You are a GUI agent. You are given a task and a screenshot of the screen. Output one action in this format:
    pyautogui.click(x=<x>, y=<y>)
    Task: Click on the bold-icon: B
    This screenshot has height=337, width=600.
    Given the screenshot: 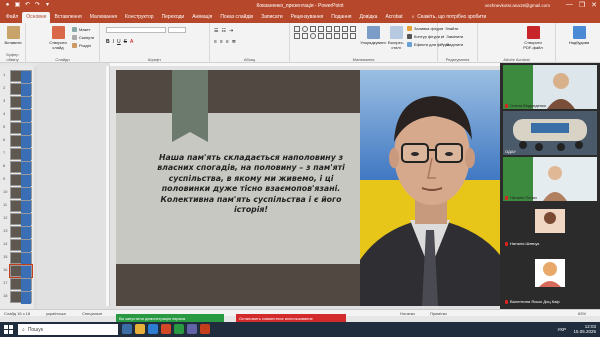 What is the action you would take?
    pyautogui.click(x=108, y=42)
    